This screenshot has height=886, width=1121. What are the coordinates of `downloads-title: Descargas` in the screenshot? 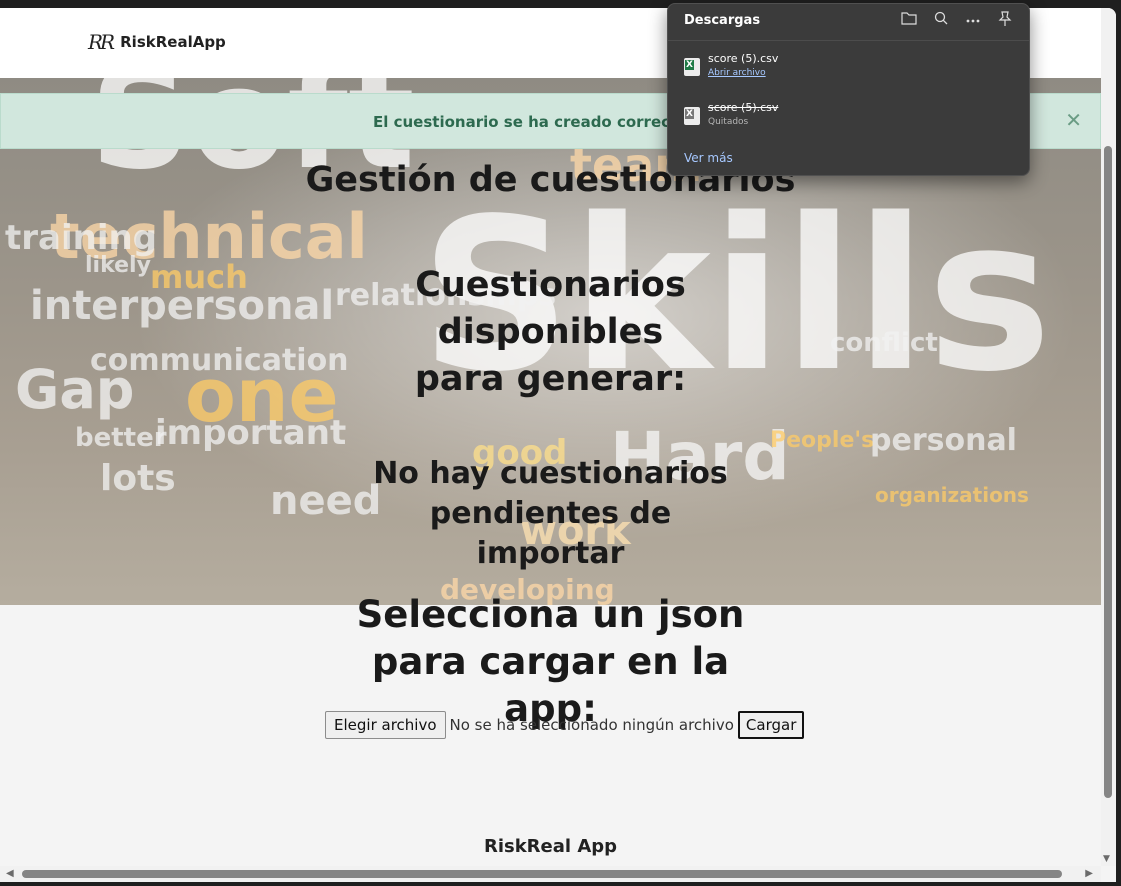 It's located at (722, 20).